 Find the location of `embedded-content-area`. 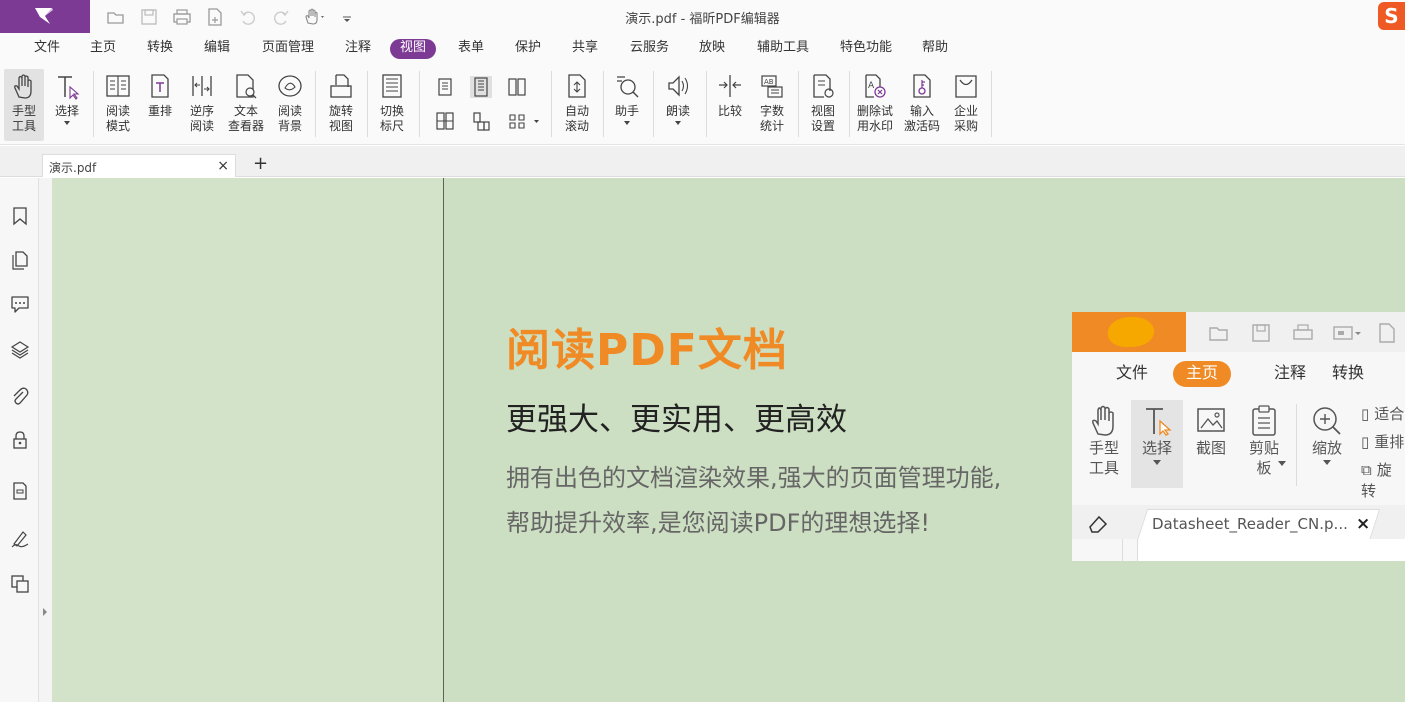

embedded-content-area is located at coordinates (1271, 550).